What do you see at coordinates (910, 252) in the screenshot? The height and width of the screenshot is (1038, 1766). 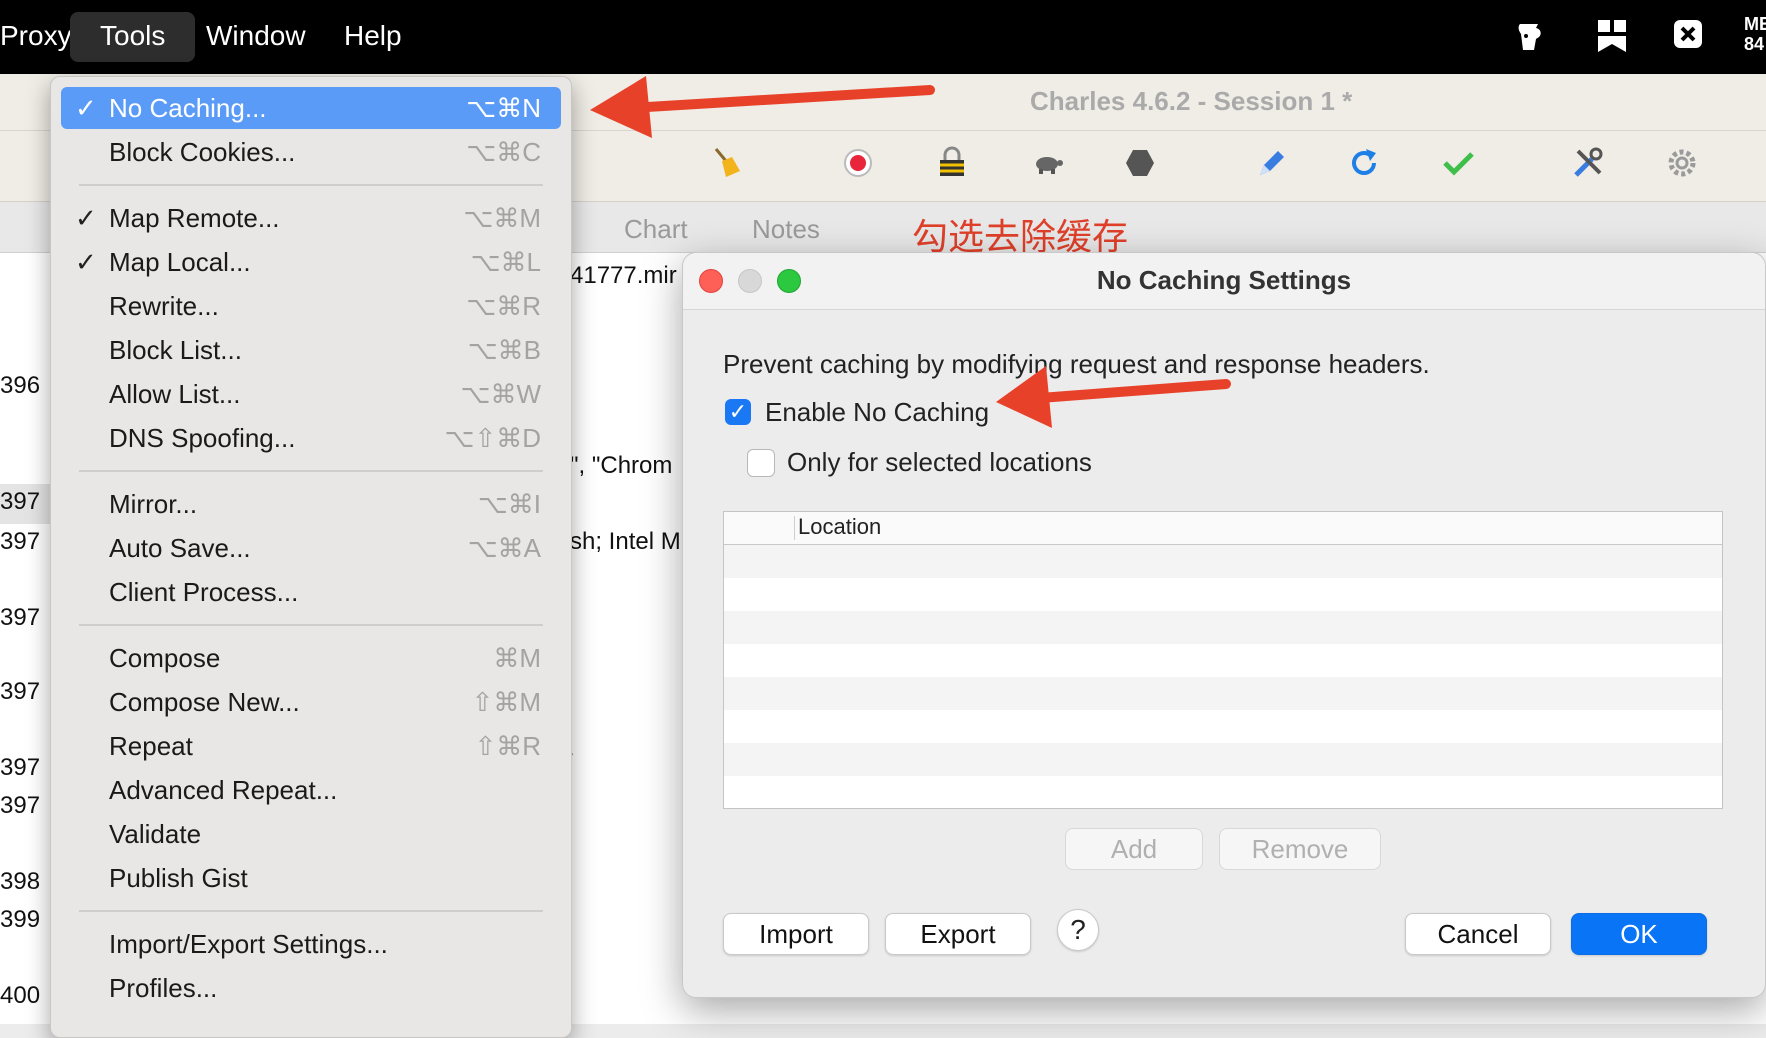 I see `annotation-arrows` at bounding box center [910, 252].